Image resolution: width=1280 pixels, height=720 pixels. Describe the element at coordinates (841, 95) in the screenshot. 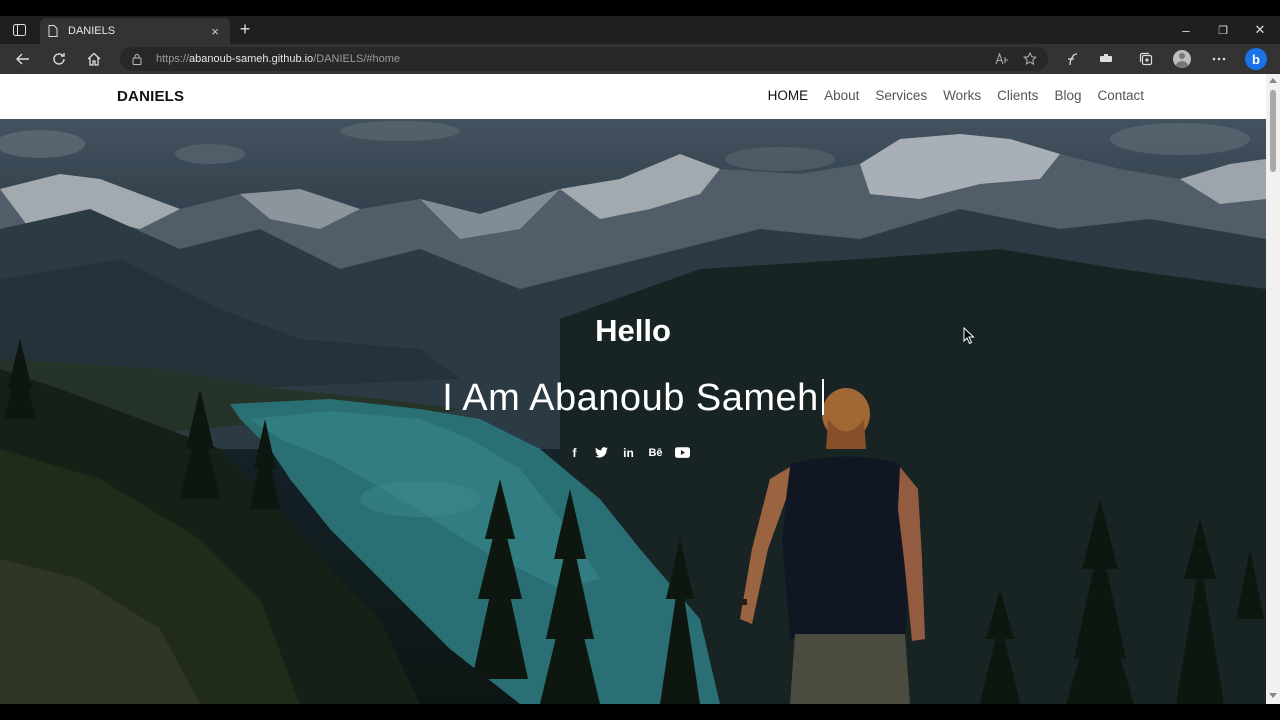

I see `nav-link-about: About` at that location.